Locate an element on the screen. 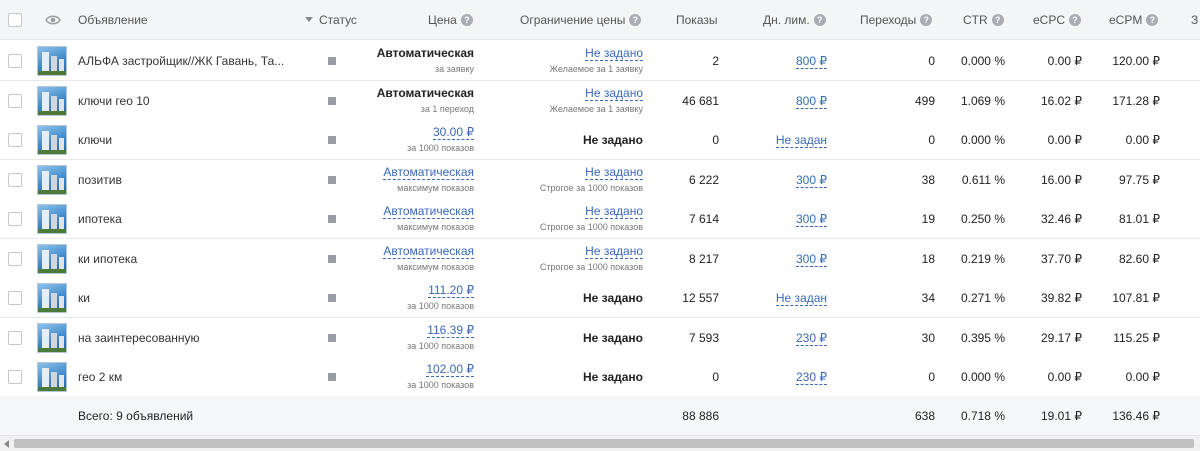 This screenshot has height=451, width=1200. price-value: 102.00 ₽ is located at coordinates (450, 369).